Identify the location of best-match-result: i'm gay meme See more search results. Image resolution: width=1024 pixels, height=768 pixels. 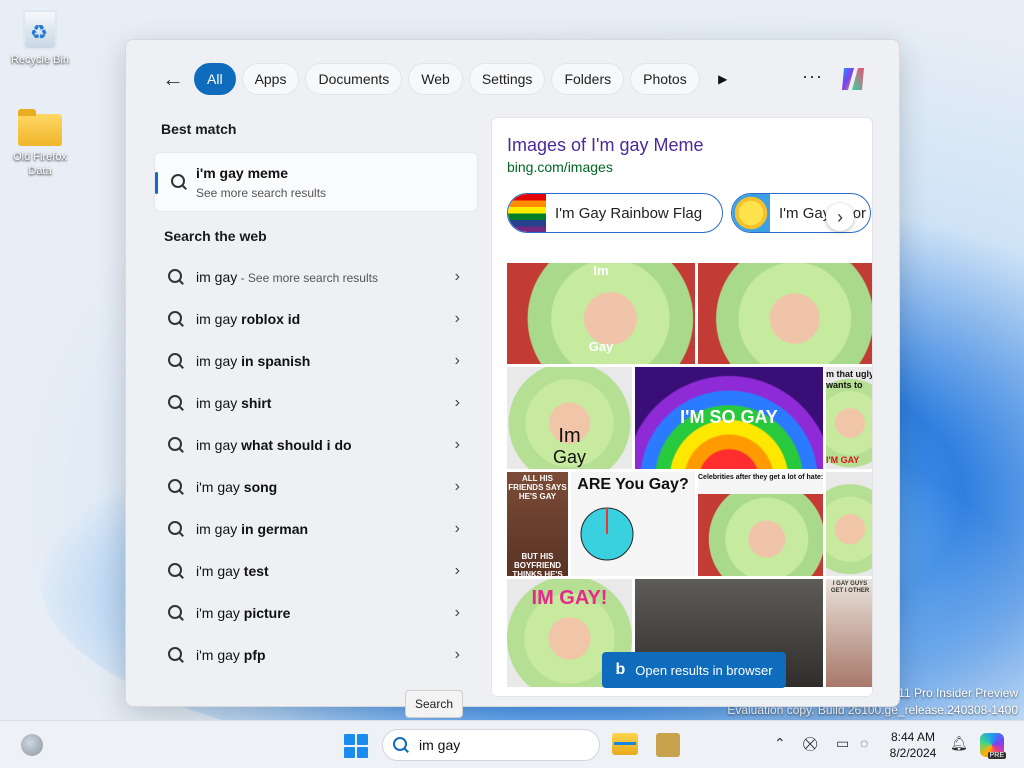
(316, 182).